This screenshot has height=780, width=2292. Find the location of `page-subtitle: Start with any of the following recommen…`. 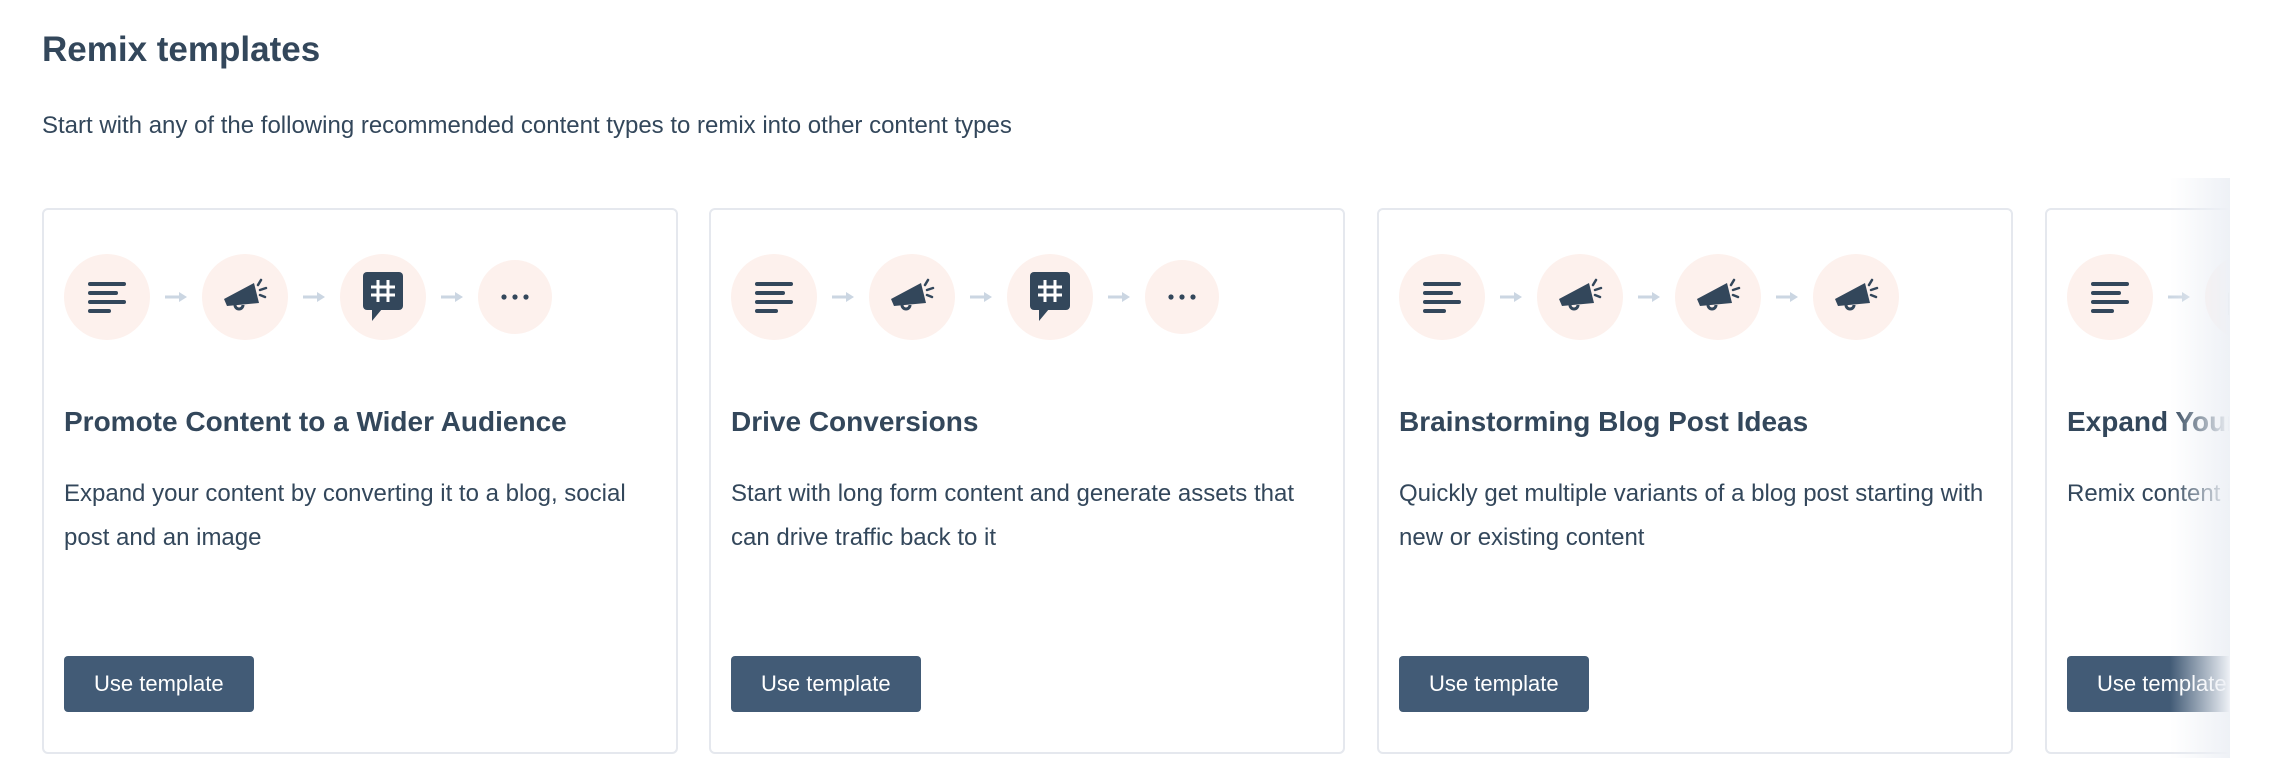

page-subtitle: Start with any of the following recommen… is located at coordinates (527, 125).